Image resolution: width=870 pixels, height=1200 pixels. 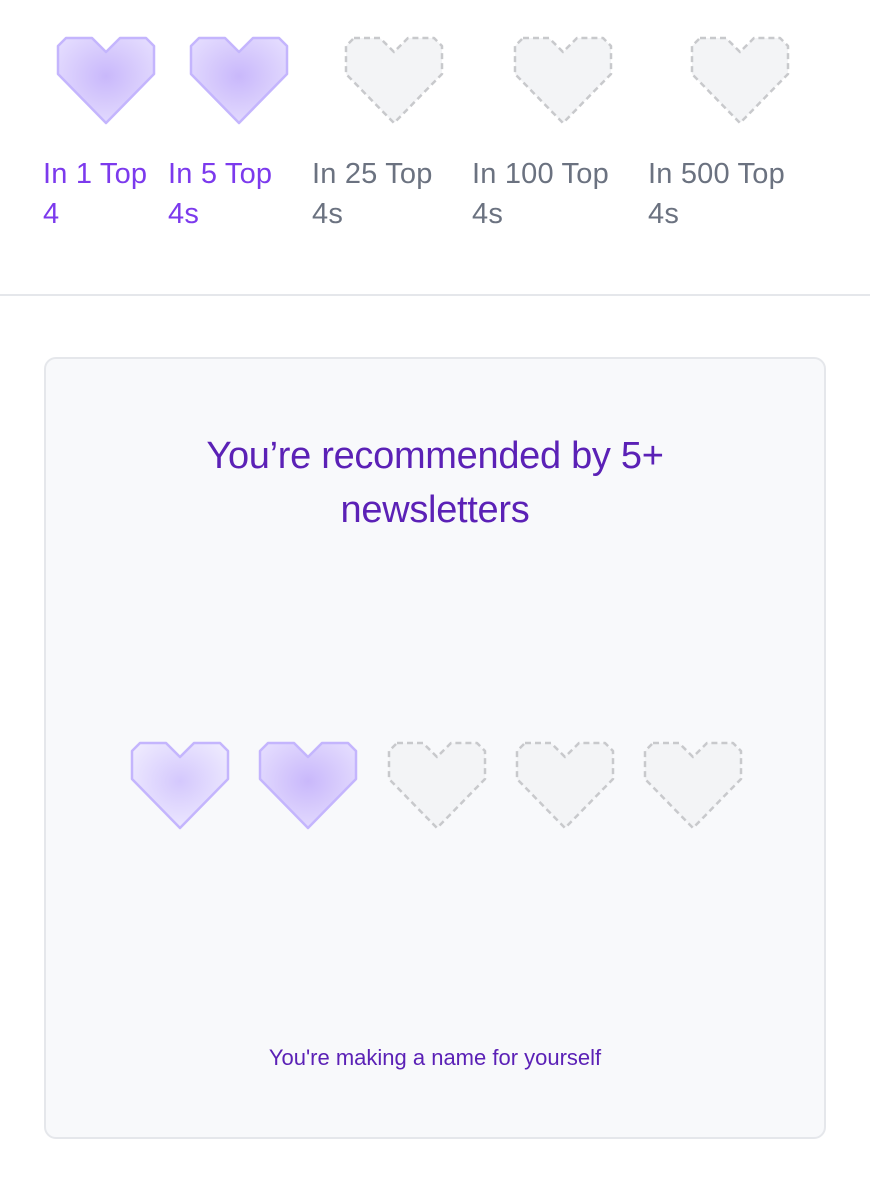 I want to click on card-title-line1: You’re recommended by 5+, so click(x=435, y=456).